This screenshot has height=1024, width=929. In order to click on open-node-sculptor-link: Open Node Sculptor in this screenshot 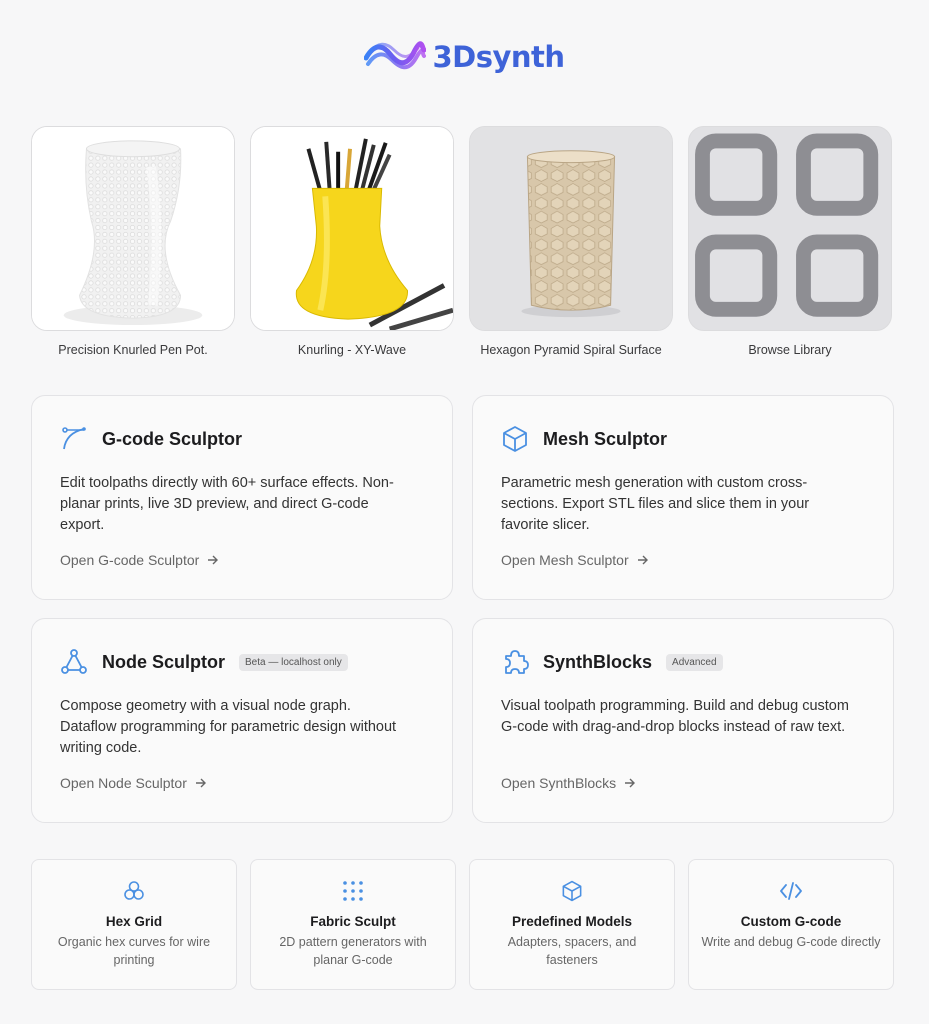, I will do `click(133, 783)`.